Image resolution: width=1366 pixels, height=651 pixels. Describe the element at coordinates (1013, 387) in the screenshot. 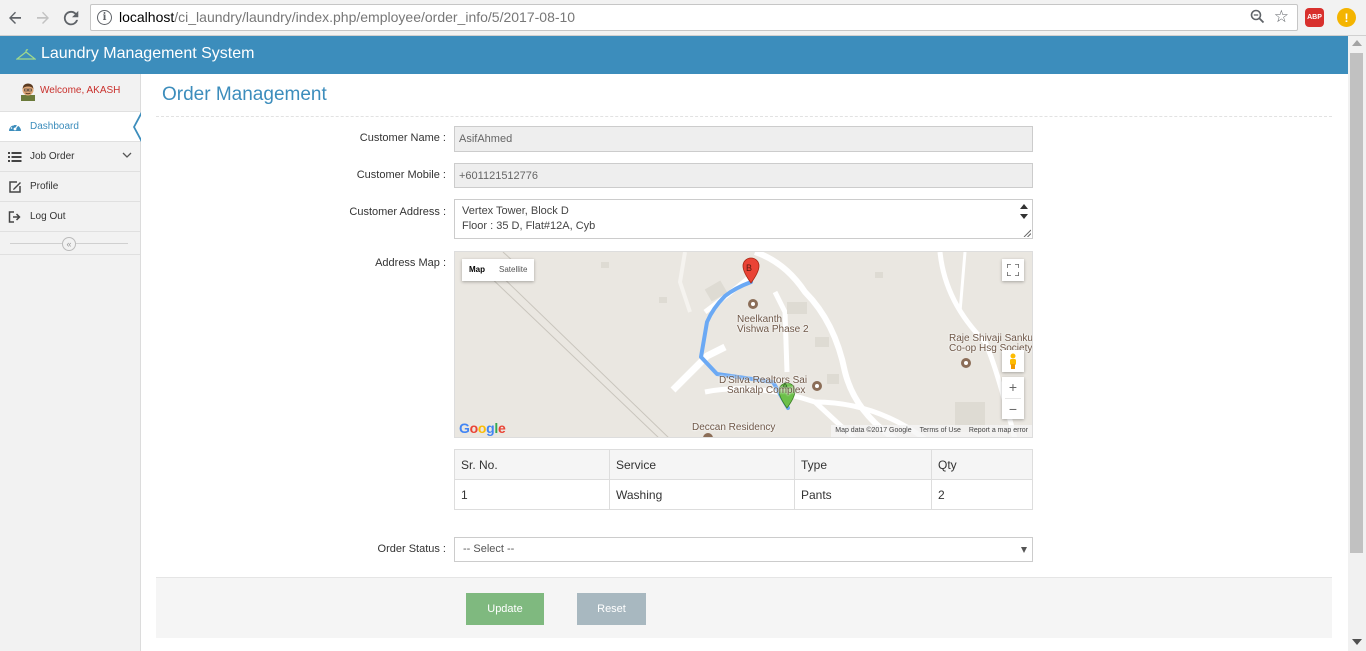

I see `zoom-in-button: +` at that location.